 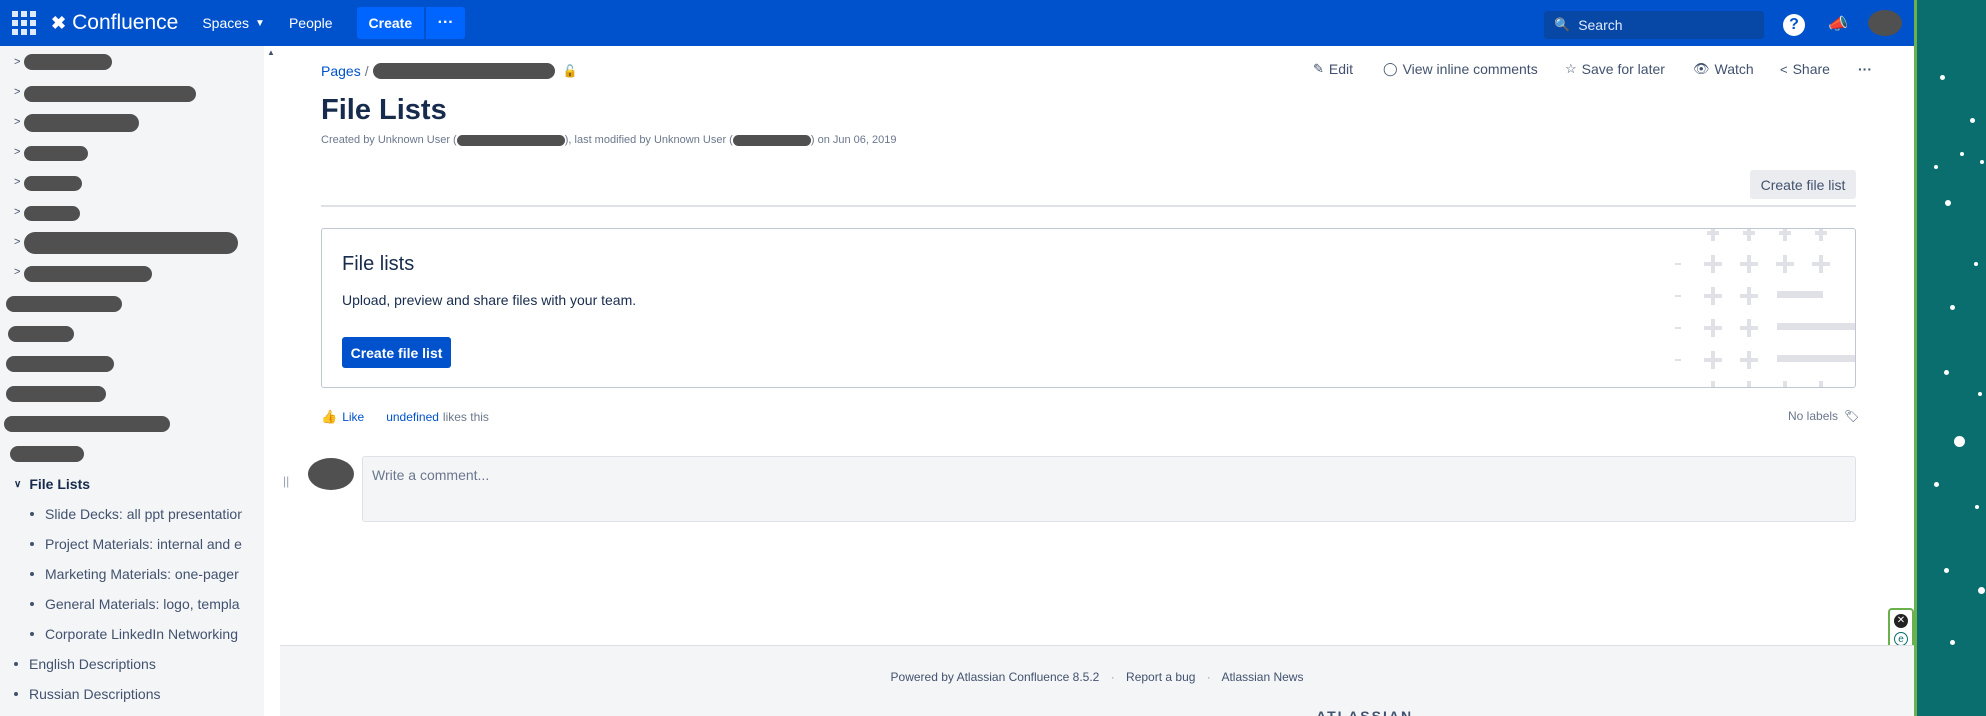 I want to click on edit-button: ✎ Edit, so click(x=1333, y=69).